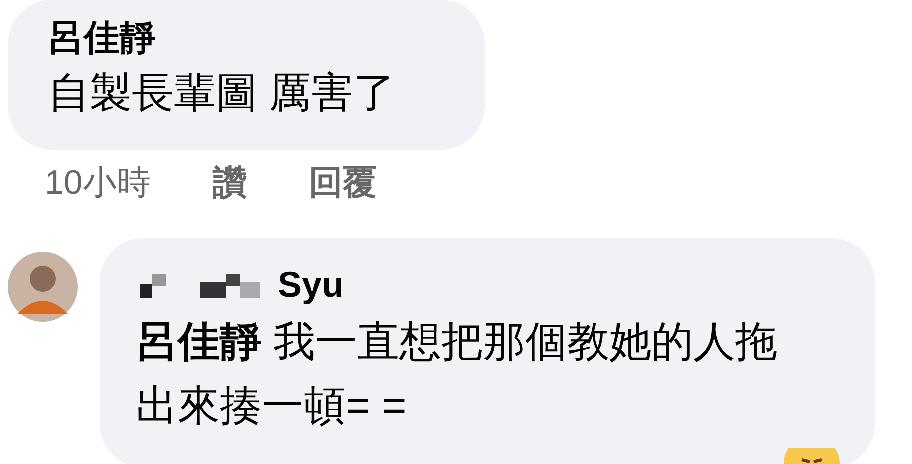  Describe the element at coordinates (812, 456) in the screenshot. I see `reaction-icon` at that location.